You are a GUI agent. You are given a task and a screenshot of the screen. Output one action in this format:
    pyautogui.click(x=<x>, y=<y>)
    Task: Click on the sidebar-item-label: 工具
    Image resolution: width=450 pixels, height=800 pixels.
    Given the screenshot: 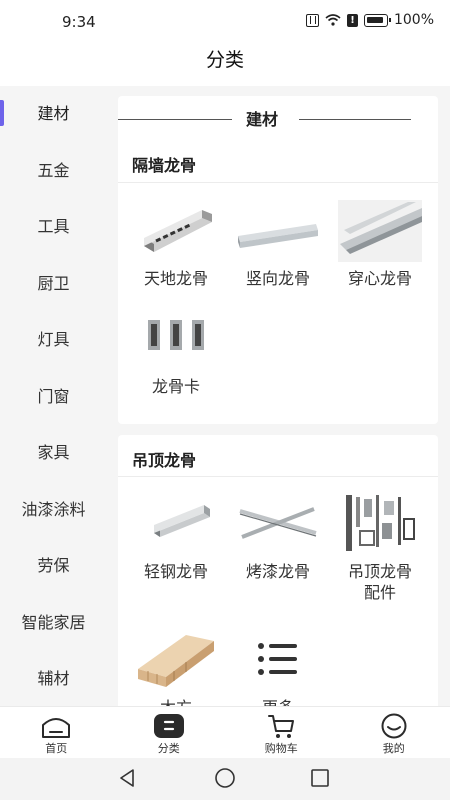 What is the action you would take?
    pyautogui.click(x=53, y=226)
    